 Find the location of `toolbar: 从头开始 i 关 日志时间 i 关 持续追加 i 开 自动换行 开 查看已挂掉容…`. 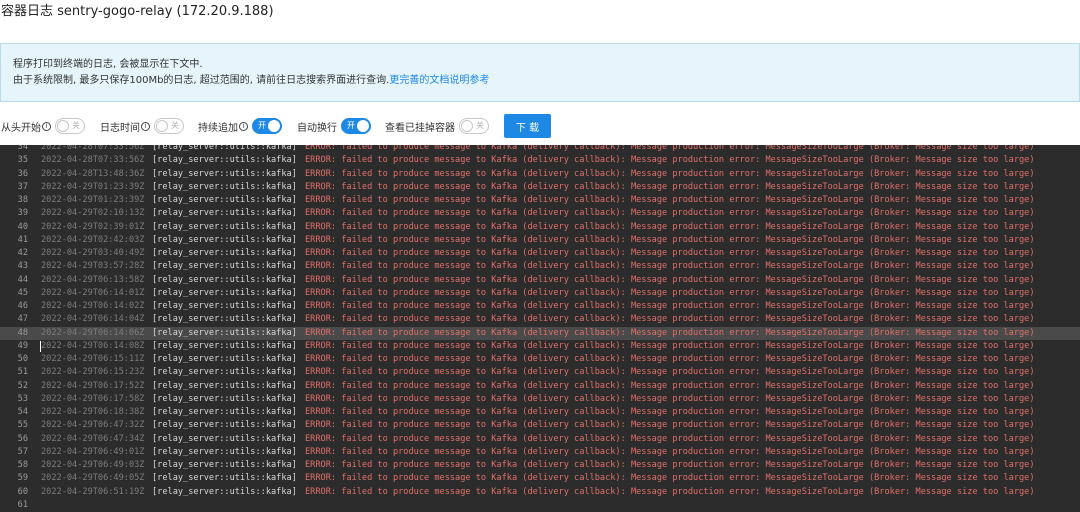

toolbar: 从头开始 i 关 日志时间 i 关 持续追加 i 开 自动换行 开 查看已挂掉容… is located at coordinates (540, 126).